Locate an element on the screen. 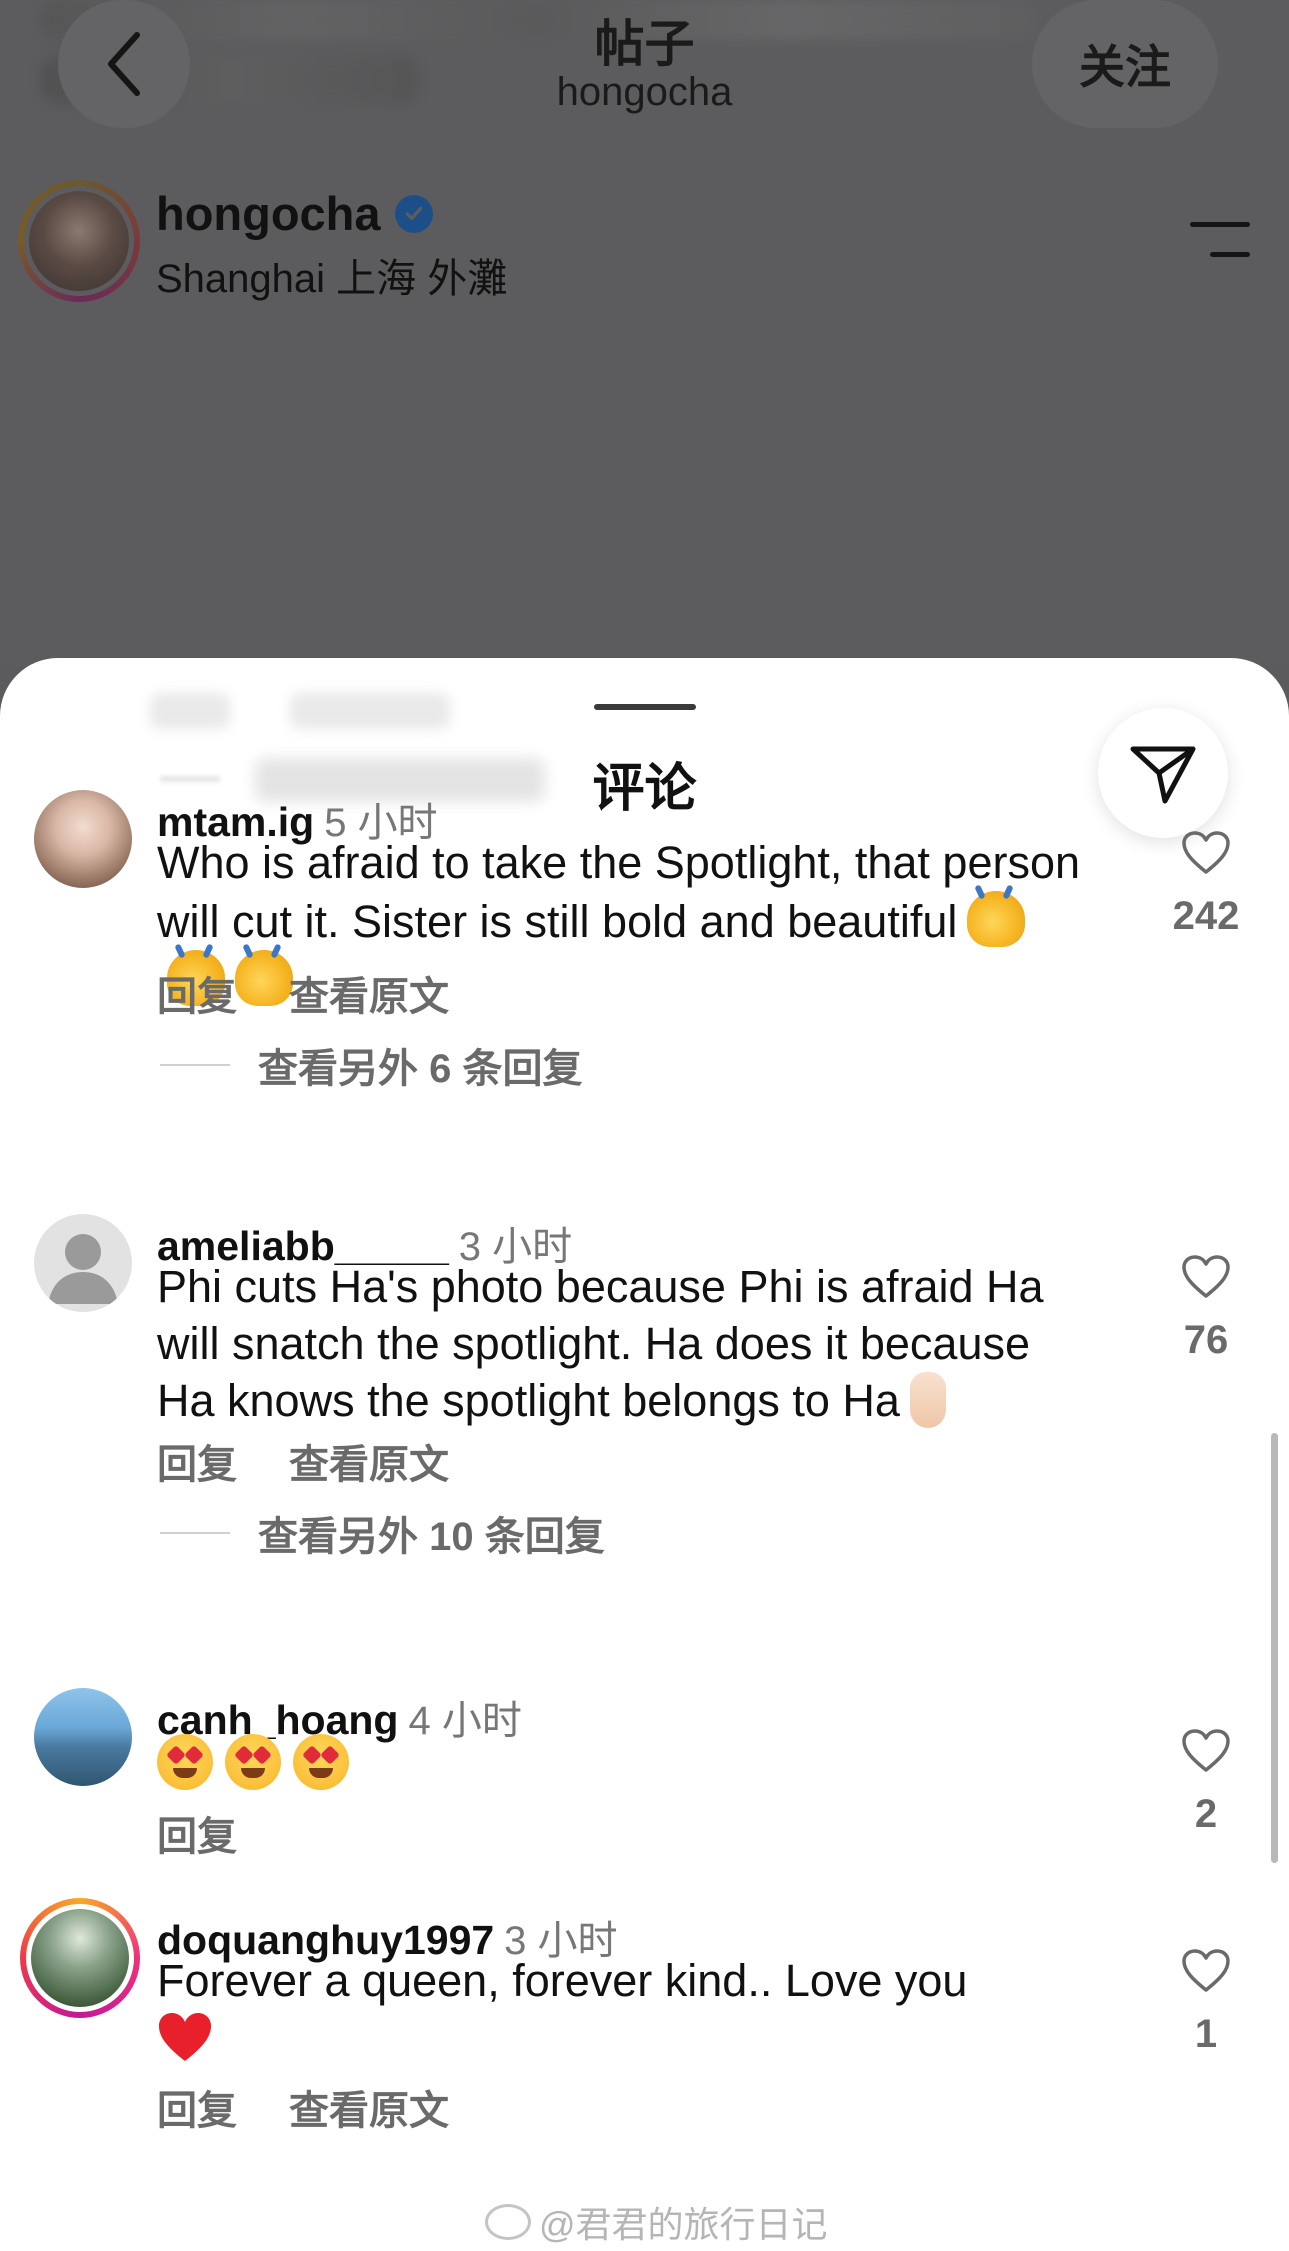 The image size is (1289, 2251). watermark-text: @君君的旅行日记 is located at coordinates (683, 2224).